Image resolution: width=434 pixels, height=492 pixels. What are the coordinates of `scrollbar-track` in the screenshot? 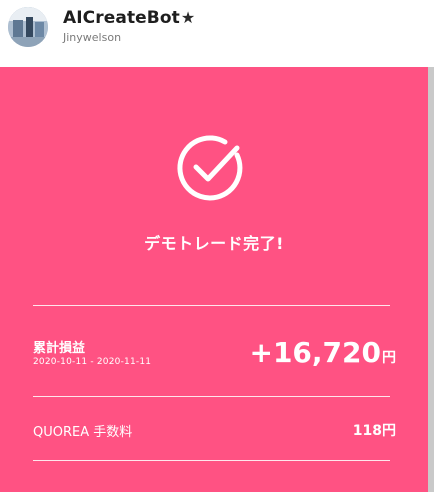 It's located at (431, 279).